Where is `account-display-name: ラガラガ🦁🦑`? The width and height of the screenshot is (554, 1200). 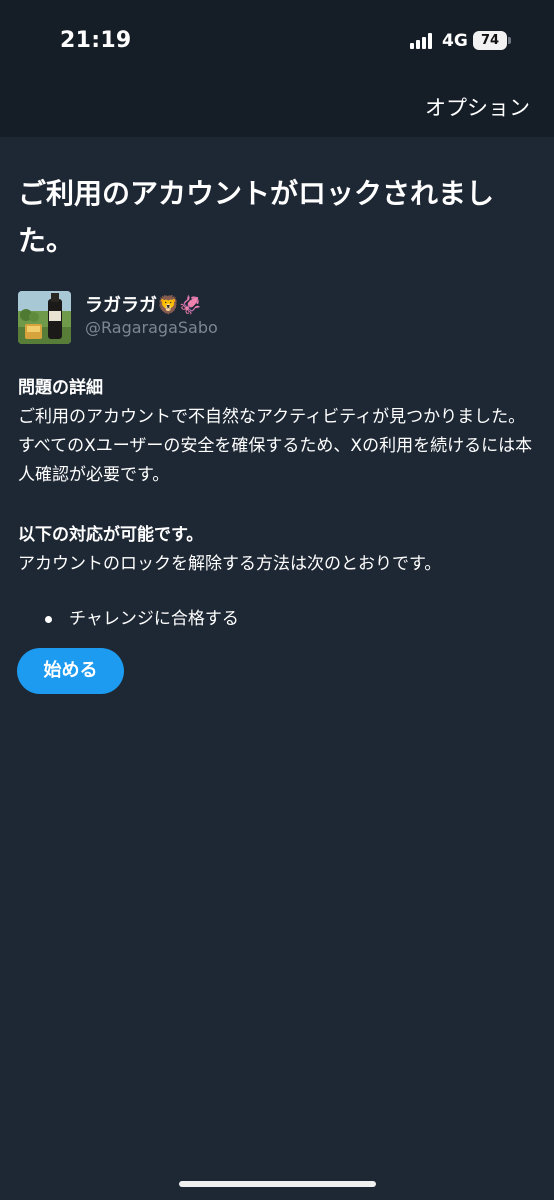
account-display-name: ラガラガ🦁🦑 is located at coordinates (143, 305).